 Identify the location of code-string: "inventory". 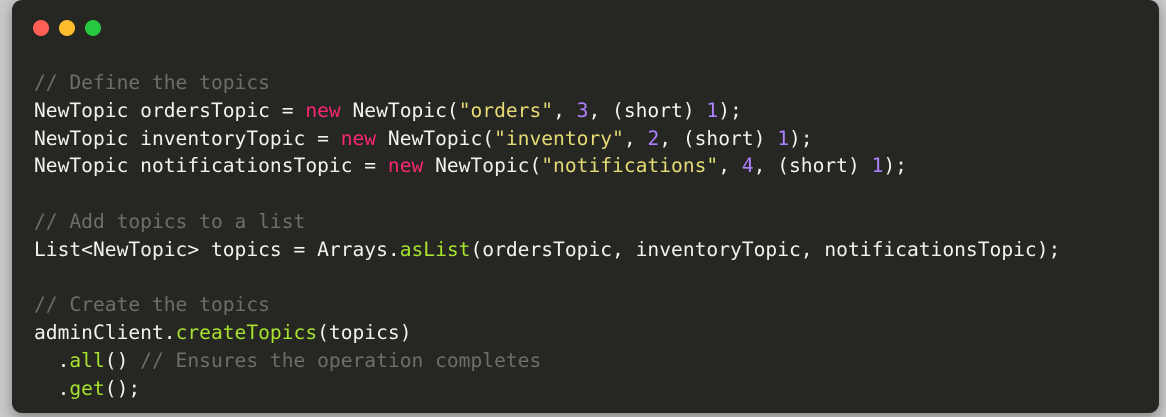
(559, 138).